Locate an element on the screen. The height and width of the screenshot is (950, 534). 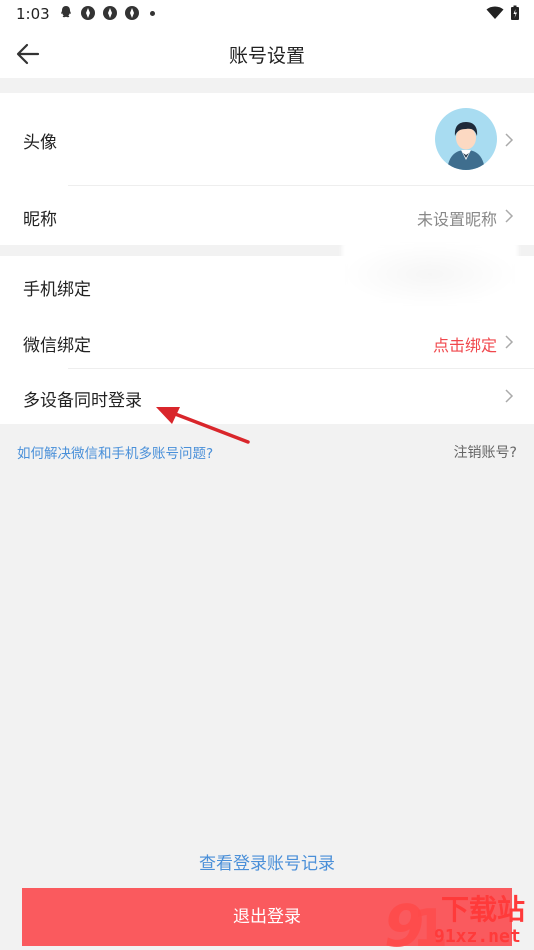
wechat-binding-label: 微信绑定 is located at coordinates (57, 346).